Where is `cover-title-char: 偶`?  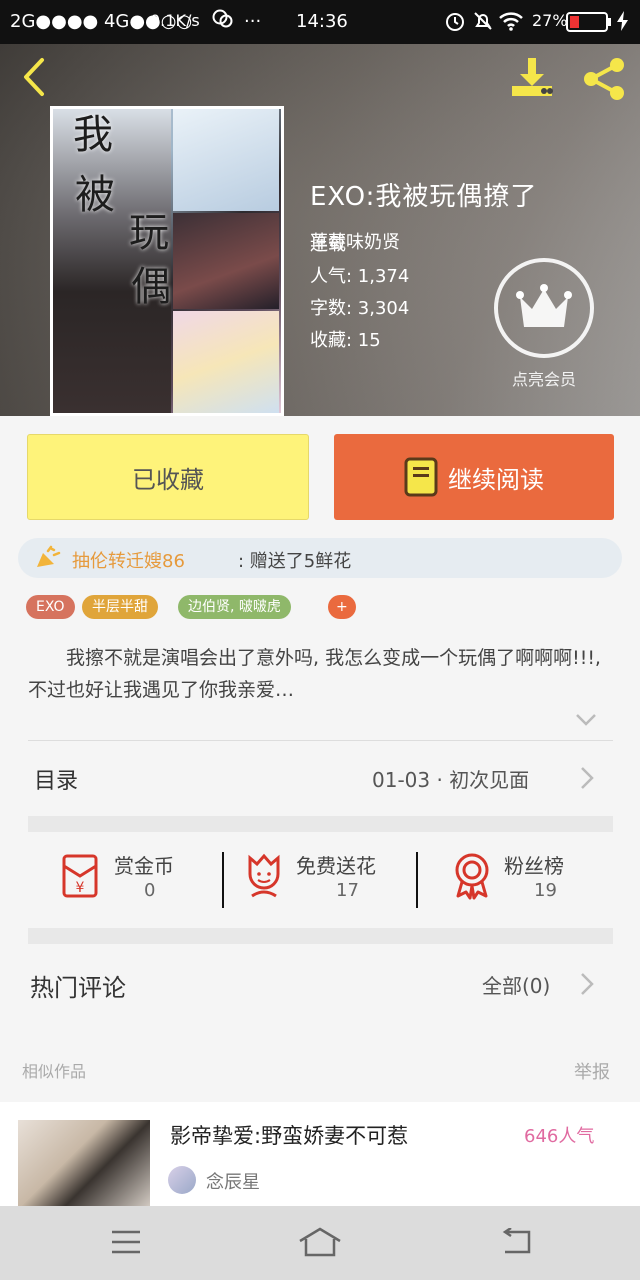
cover-title-char: 偶 is located at coordinates (151, 287).